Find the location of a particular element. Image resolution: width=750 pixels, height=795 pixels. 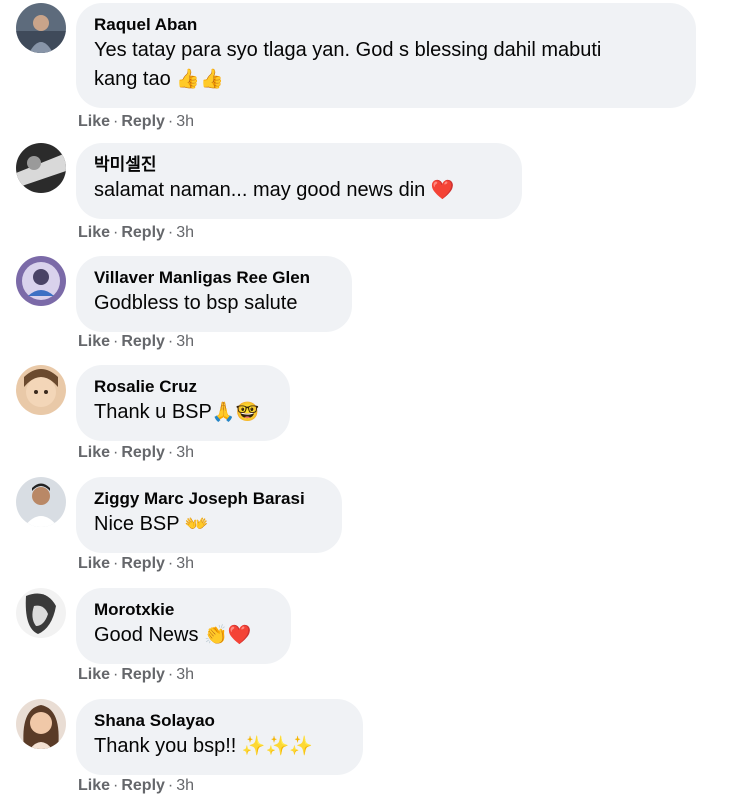

comment-text: Nice BSP 👐 is located at coordinates (151, 524).